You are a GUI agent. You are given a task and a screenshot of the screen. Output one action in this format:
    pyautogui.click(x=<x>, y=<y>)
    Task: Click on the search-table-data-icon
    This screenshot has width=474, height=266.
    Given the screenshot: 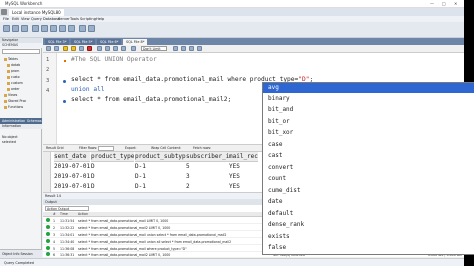 What is the action you would take?
    pyautogui.click(x=82, y=28)
    